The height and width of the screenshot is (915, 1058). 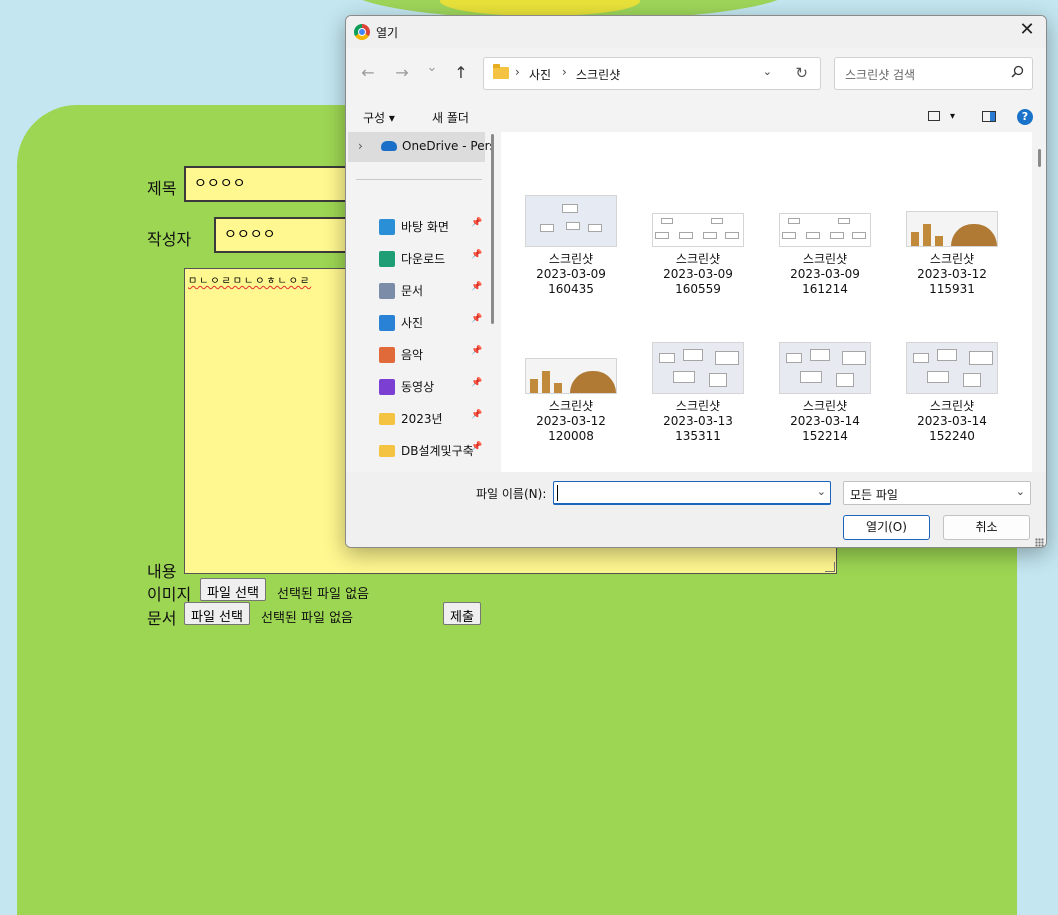 I want to click on sidebar-item-label: 음악, so click(x=412, y=355).